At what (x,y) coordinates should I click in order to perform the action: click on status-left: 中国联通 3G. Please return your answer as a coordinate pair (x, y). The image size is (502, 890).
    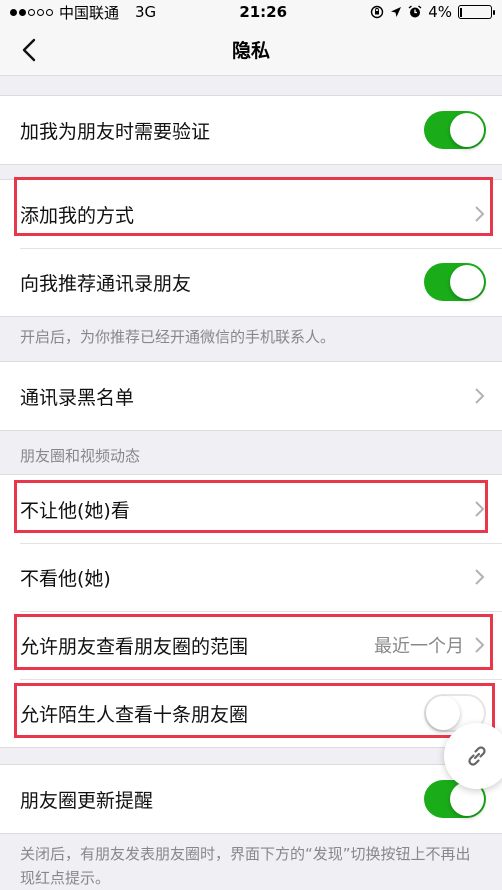
    Looking at the image, I should click on (83, 12).